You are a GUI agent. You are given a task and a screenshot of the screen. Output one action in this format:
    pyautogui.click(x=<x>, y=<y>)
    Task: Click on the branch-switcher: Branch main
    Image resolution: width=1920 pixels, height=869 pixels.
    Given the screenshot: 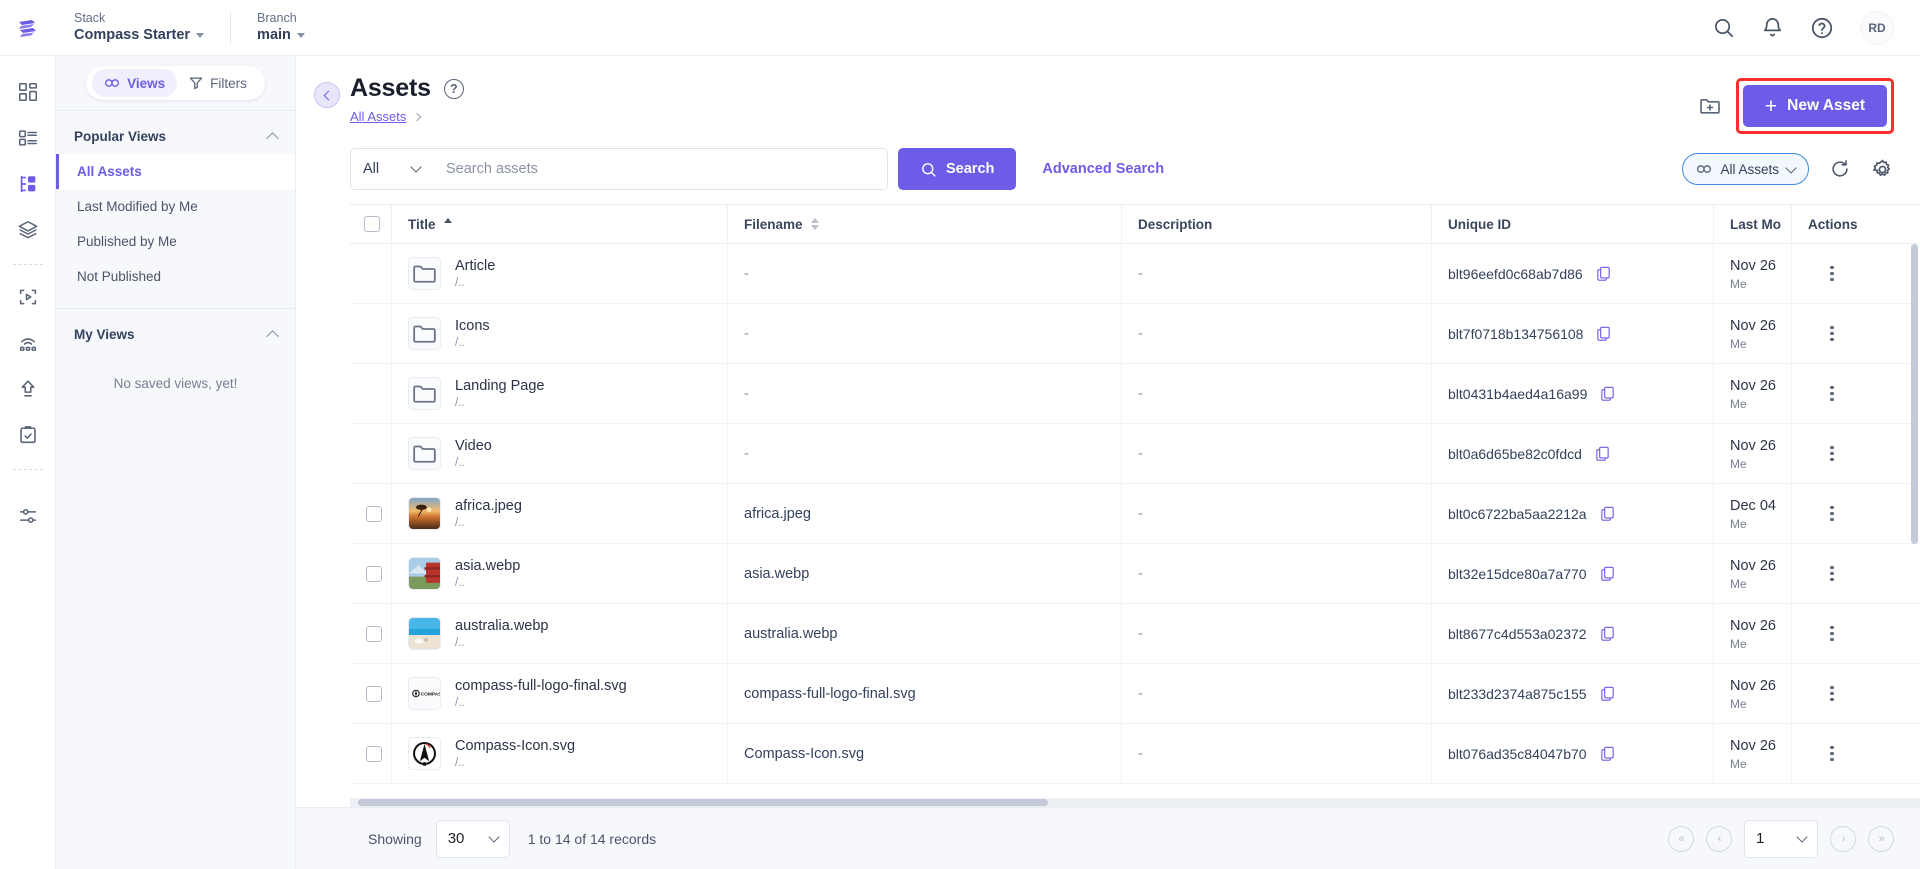 What is the action you would take?
    pyautogui.click(x=294, y=27)
    